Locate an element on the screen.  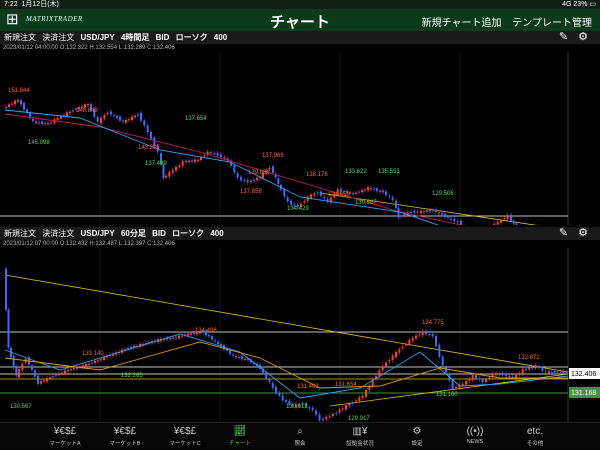
template-manage-button: テンプレート管理 is located at coordinates (552, 23).